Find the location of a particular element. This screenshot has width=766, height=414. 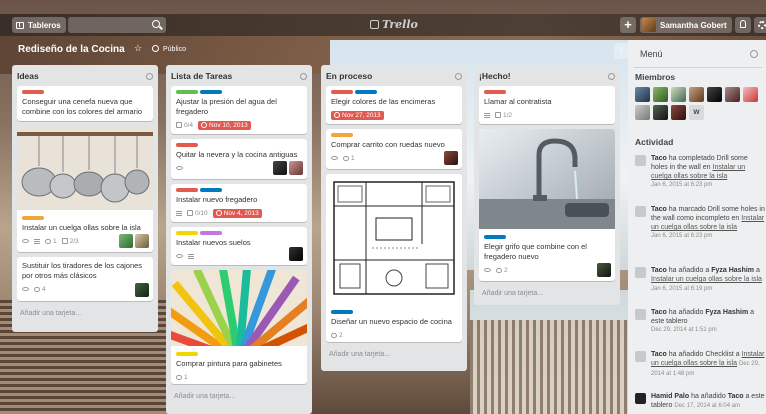

card: Llamar al contratista 1/2 is located at coordinates (547, 105).